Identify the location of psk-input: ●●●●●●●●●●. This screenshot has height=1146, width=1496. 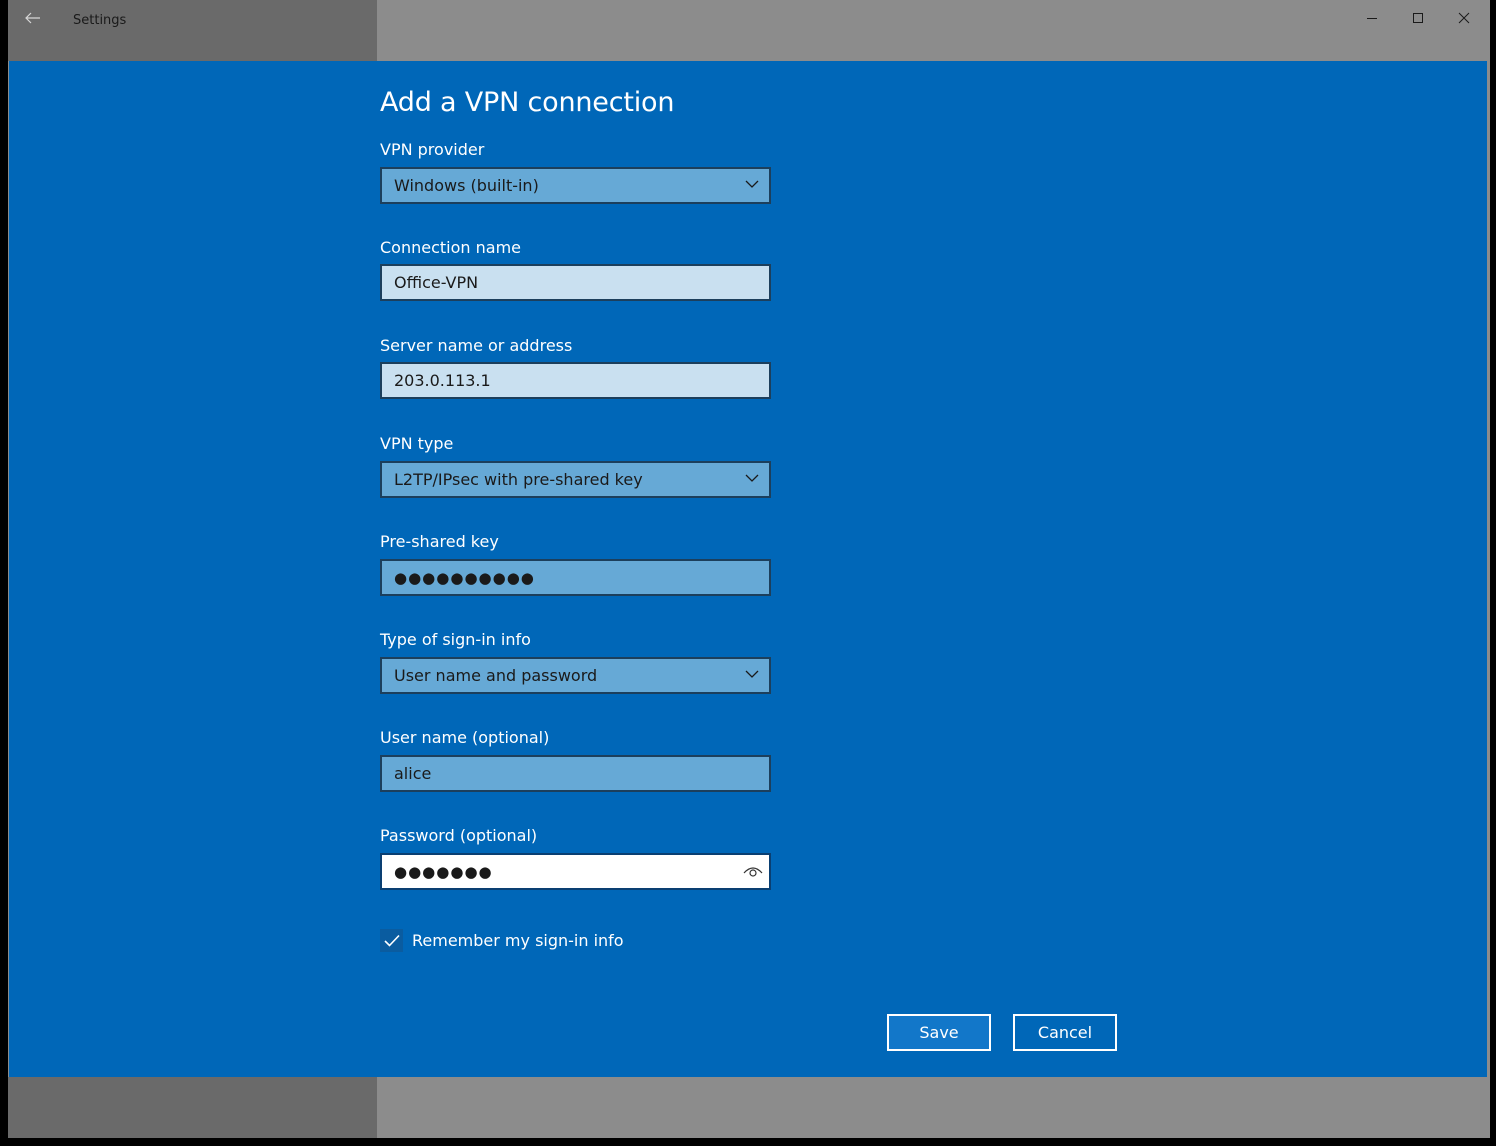
(575, 577).